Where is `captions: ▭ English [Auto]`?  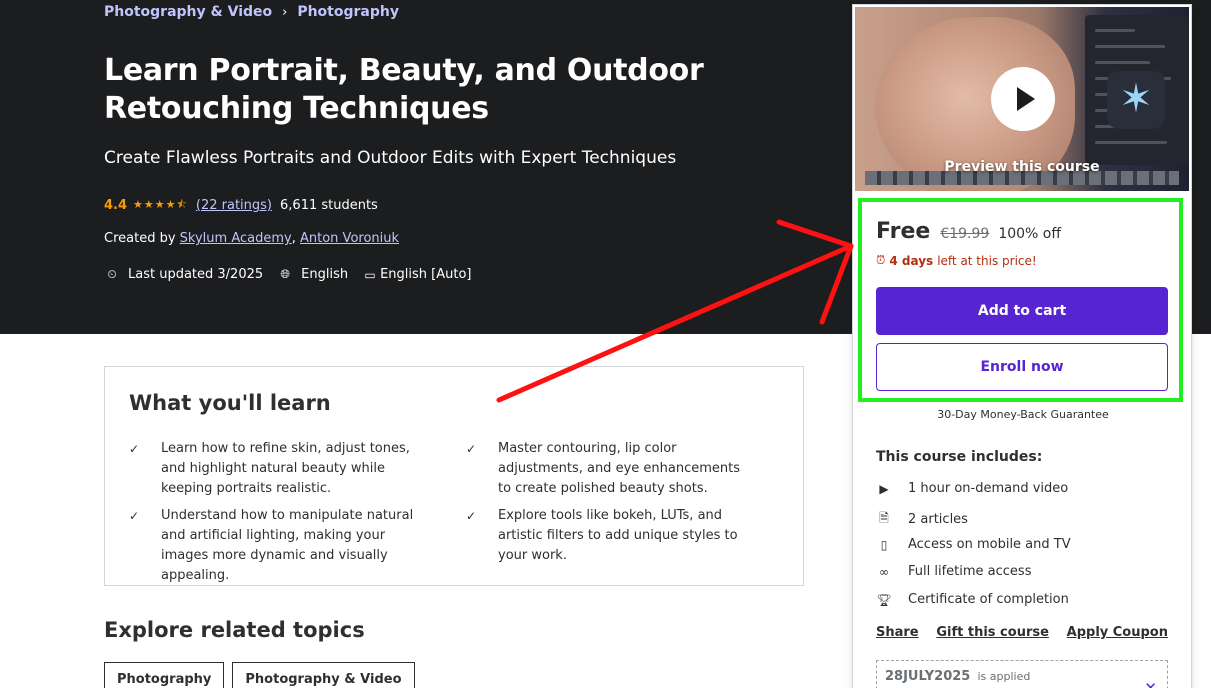
captions: ▭ English [Auto] is located at coordinates (416, 274).